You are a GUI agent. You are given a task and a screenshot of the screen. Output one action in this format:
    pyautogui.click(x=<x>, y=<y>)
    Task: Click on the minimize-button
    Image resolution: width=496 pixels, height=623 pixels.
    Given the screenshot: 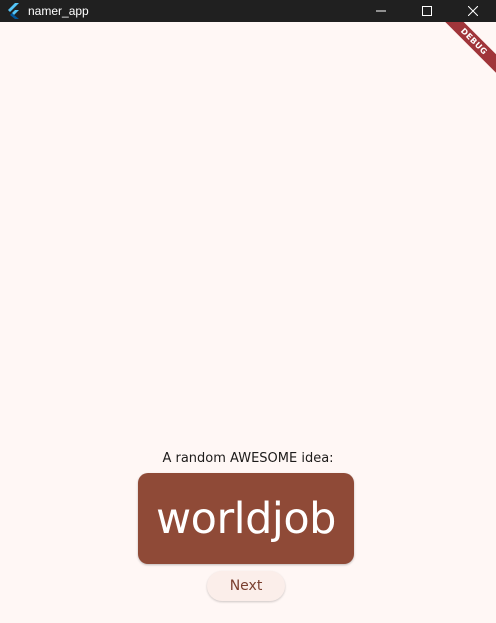 What is the action you would take?
    pyautogui.click(x=381, y=11)
    